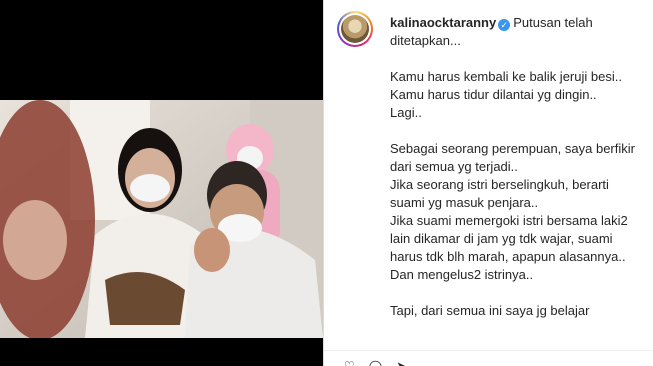 This screenshot has height=366, width=653. Describe the element at coordinates (490, 310) in the screenshot. I see `caption-line: Tapi, dari semua ini saya jg belajar` at that location.